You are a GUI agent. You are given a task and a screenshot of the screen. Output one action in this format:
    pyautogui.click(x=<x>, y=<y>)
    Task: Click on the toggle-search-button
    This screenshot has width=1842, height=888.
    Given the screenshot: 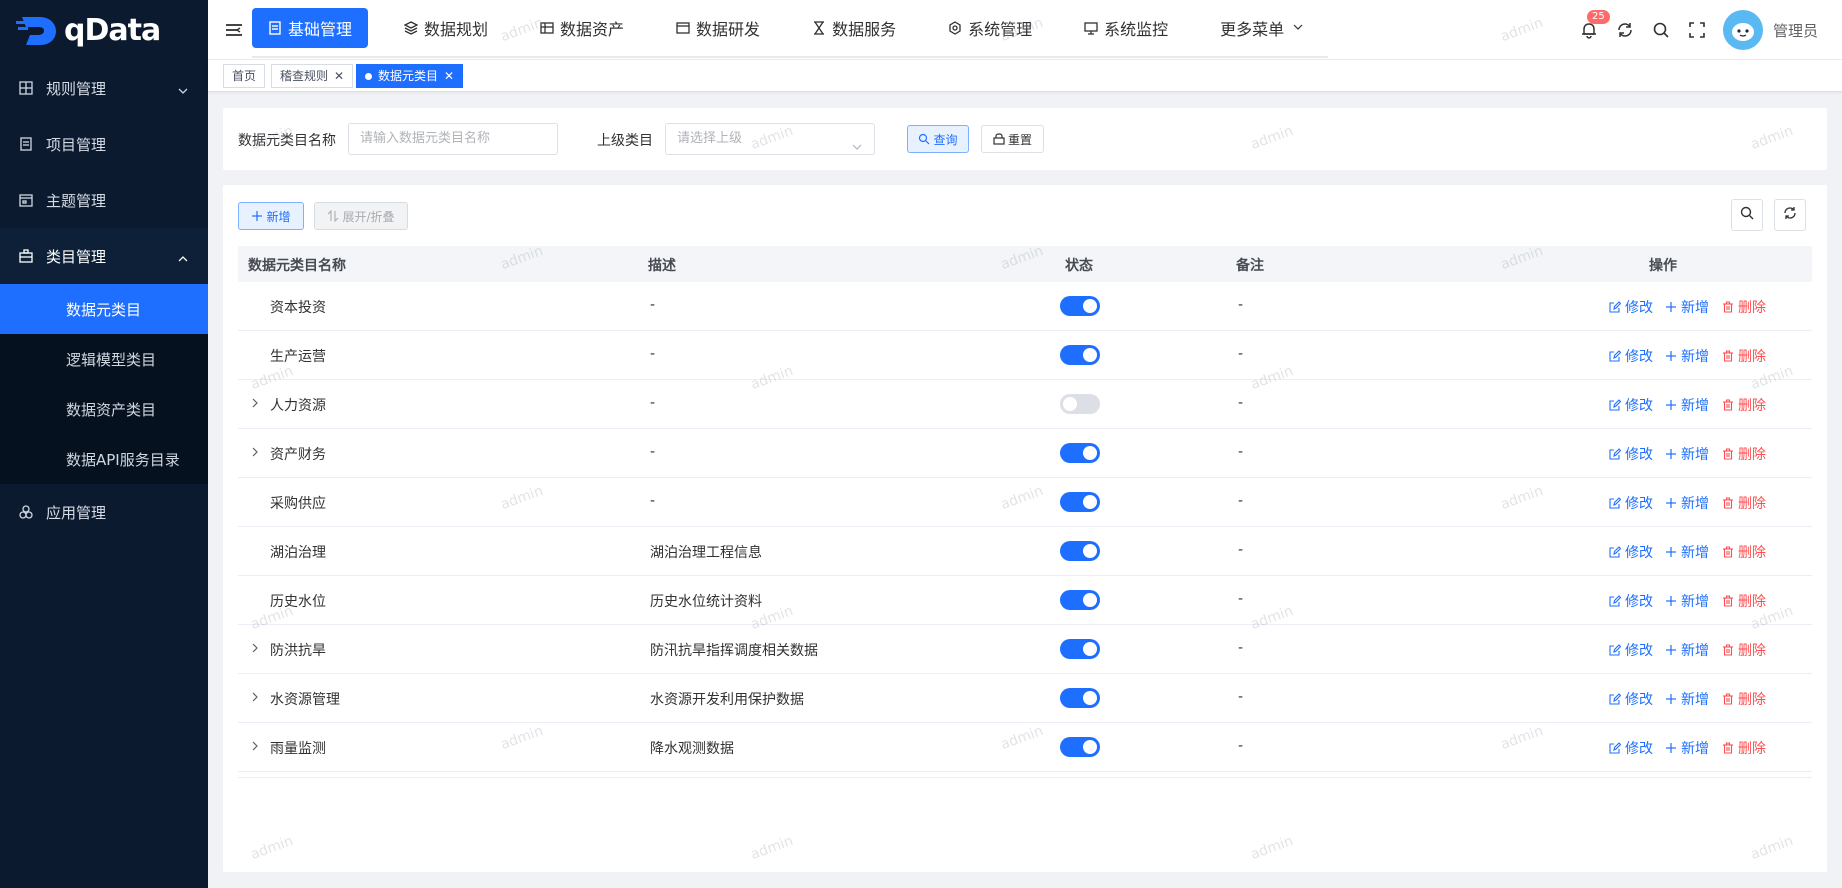 What is the action you would take?
    pyautogui.click(x=1747, y=215)
    